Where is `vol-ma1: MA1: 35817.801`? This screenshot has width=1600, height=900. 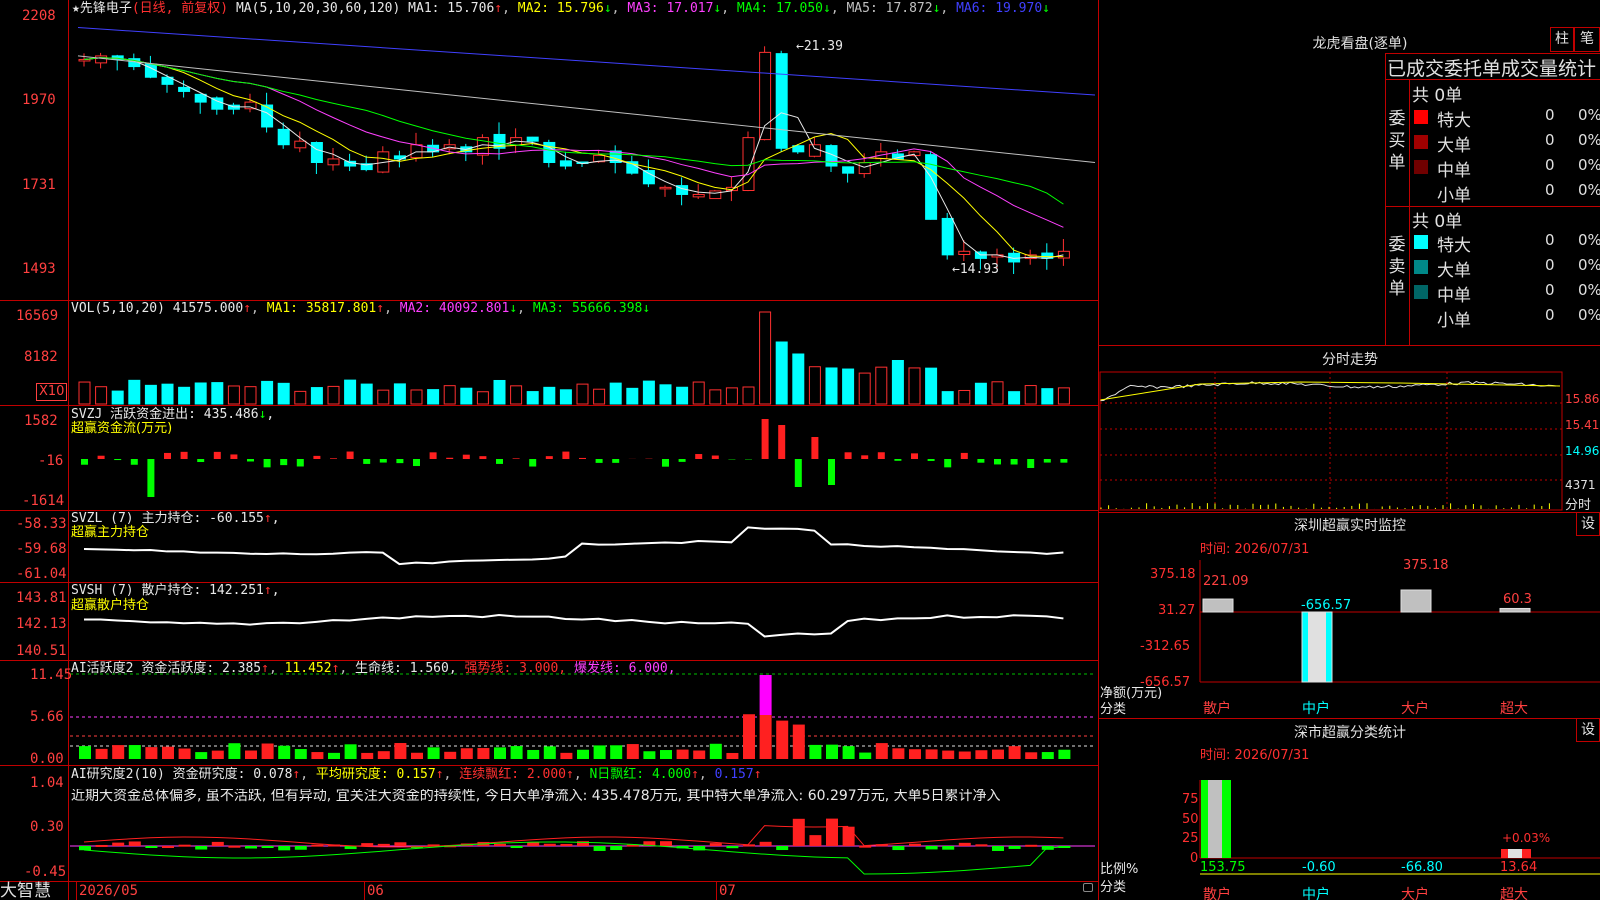
vol-ma1: MA1: 35817.801 is located at coordinates (321, 308).